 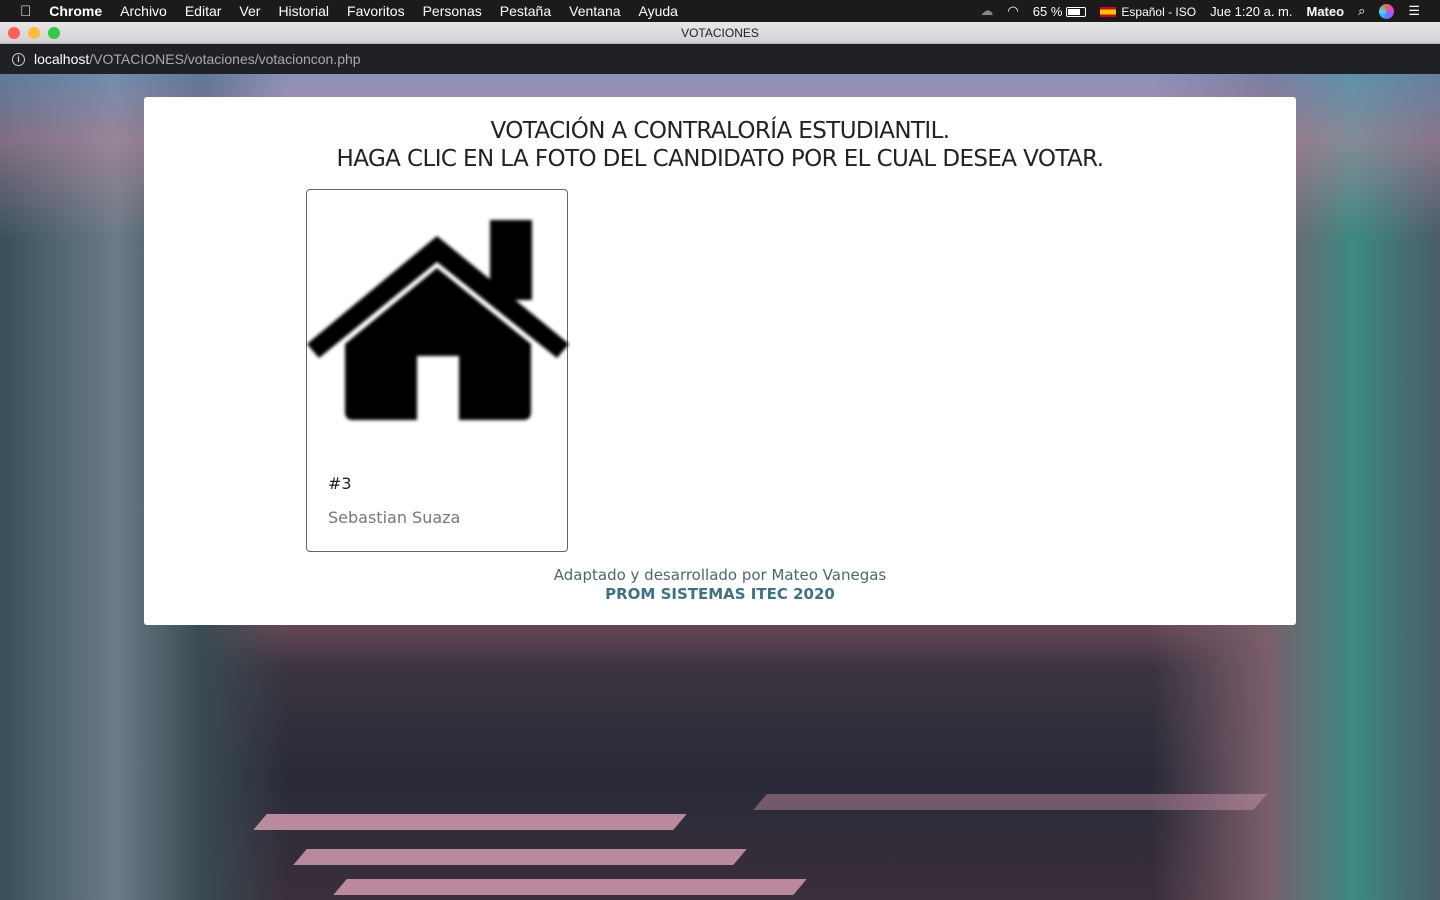 What do you see at coordinates (1159, 11) in the screenshot?
I see `input-source-label: Español - ISO` at bounding box center [1159, 11].